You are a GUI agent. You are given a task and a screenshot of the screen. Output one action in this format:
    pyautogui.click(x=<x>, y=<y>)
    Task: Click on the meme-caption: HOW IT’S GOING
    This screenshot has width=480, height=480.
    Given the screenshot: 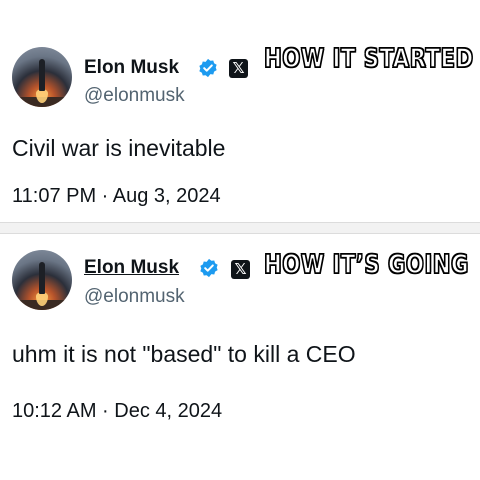 What is the action you would take?
    pyautogui.click(x=366, y=265)
    